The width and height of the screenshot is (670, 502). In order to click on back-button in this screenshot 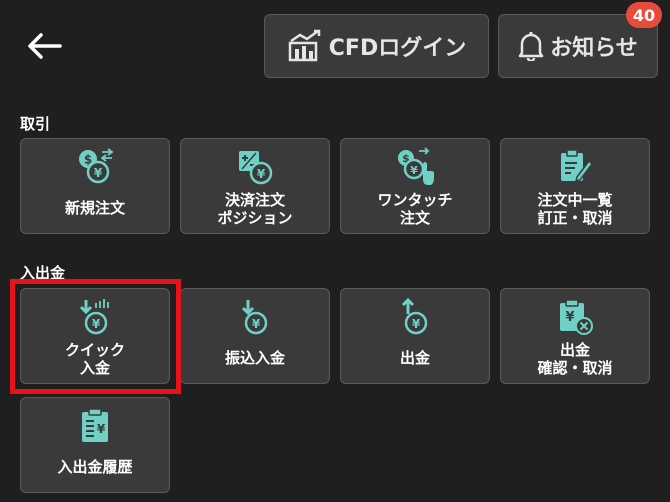, I will do `click(44, 46)`.